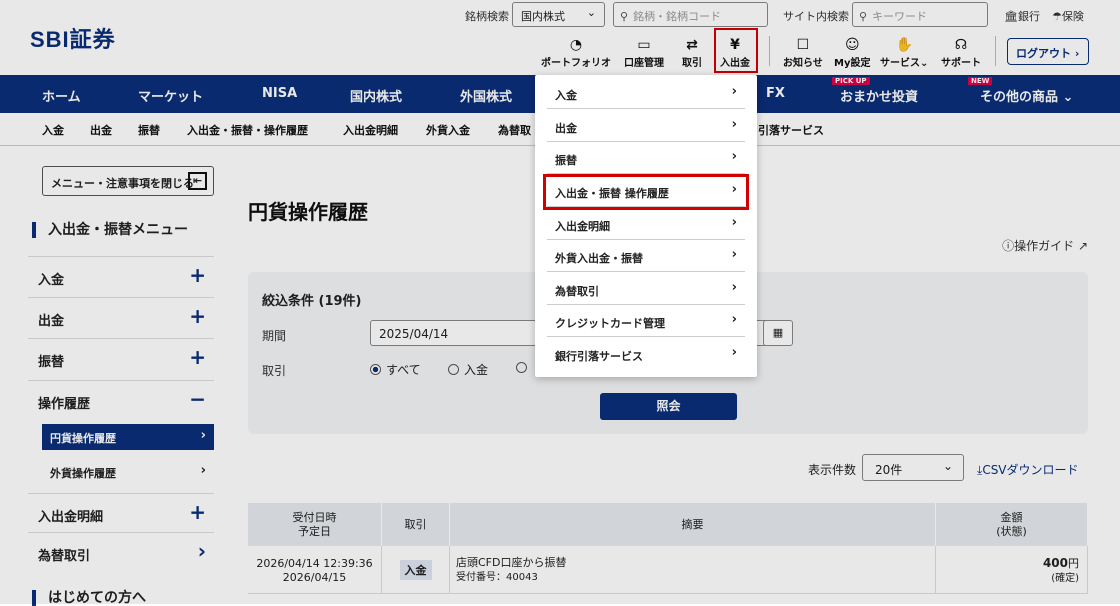 The width and height of the screenshot is (1120, 606). Describe the element at coordinates (376, 95) in the screenshot. I see `nav-domestic-stock: 国内株式` at that location.